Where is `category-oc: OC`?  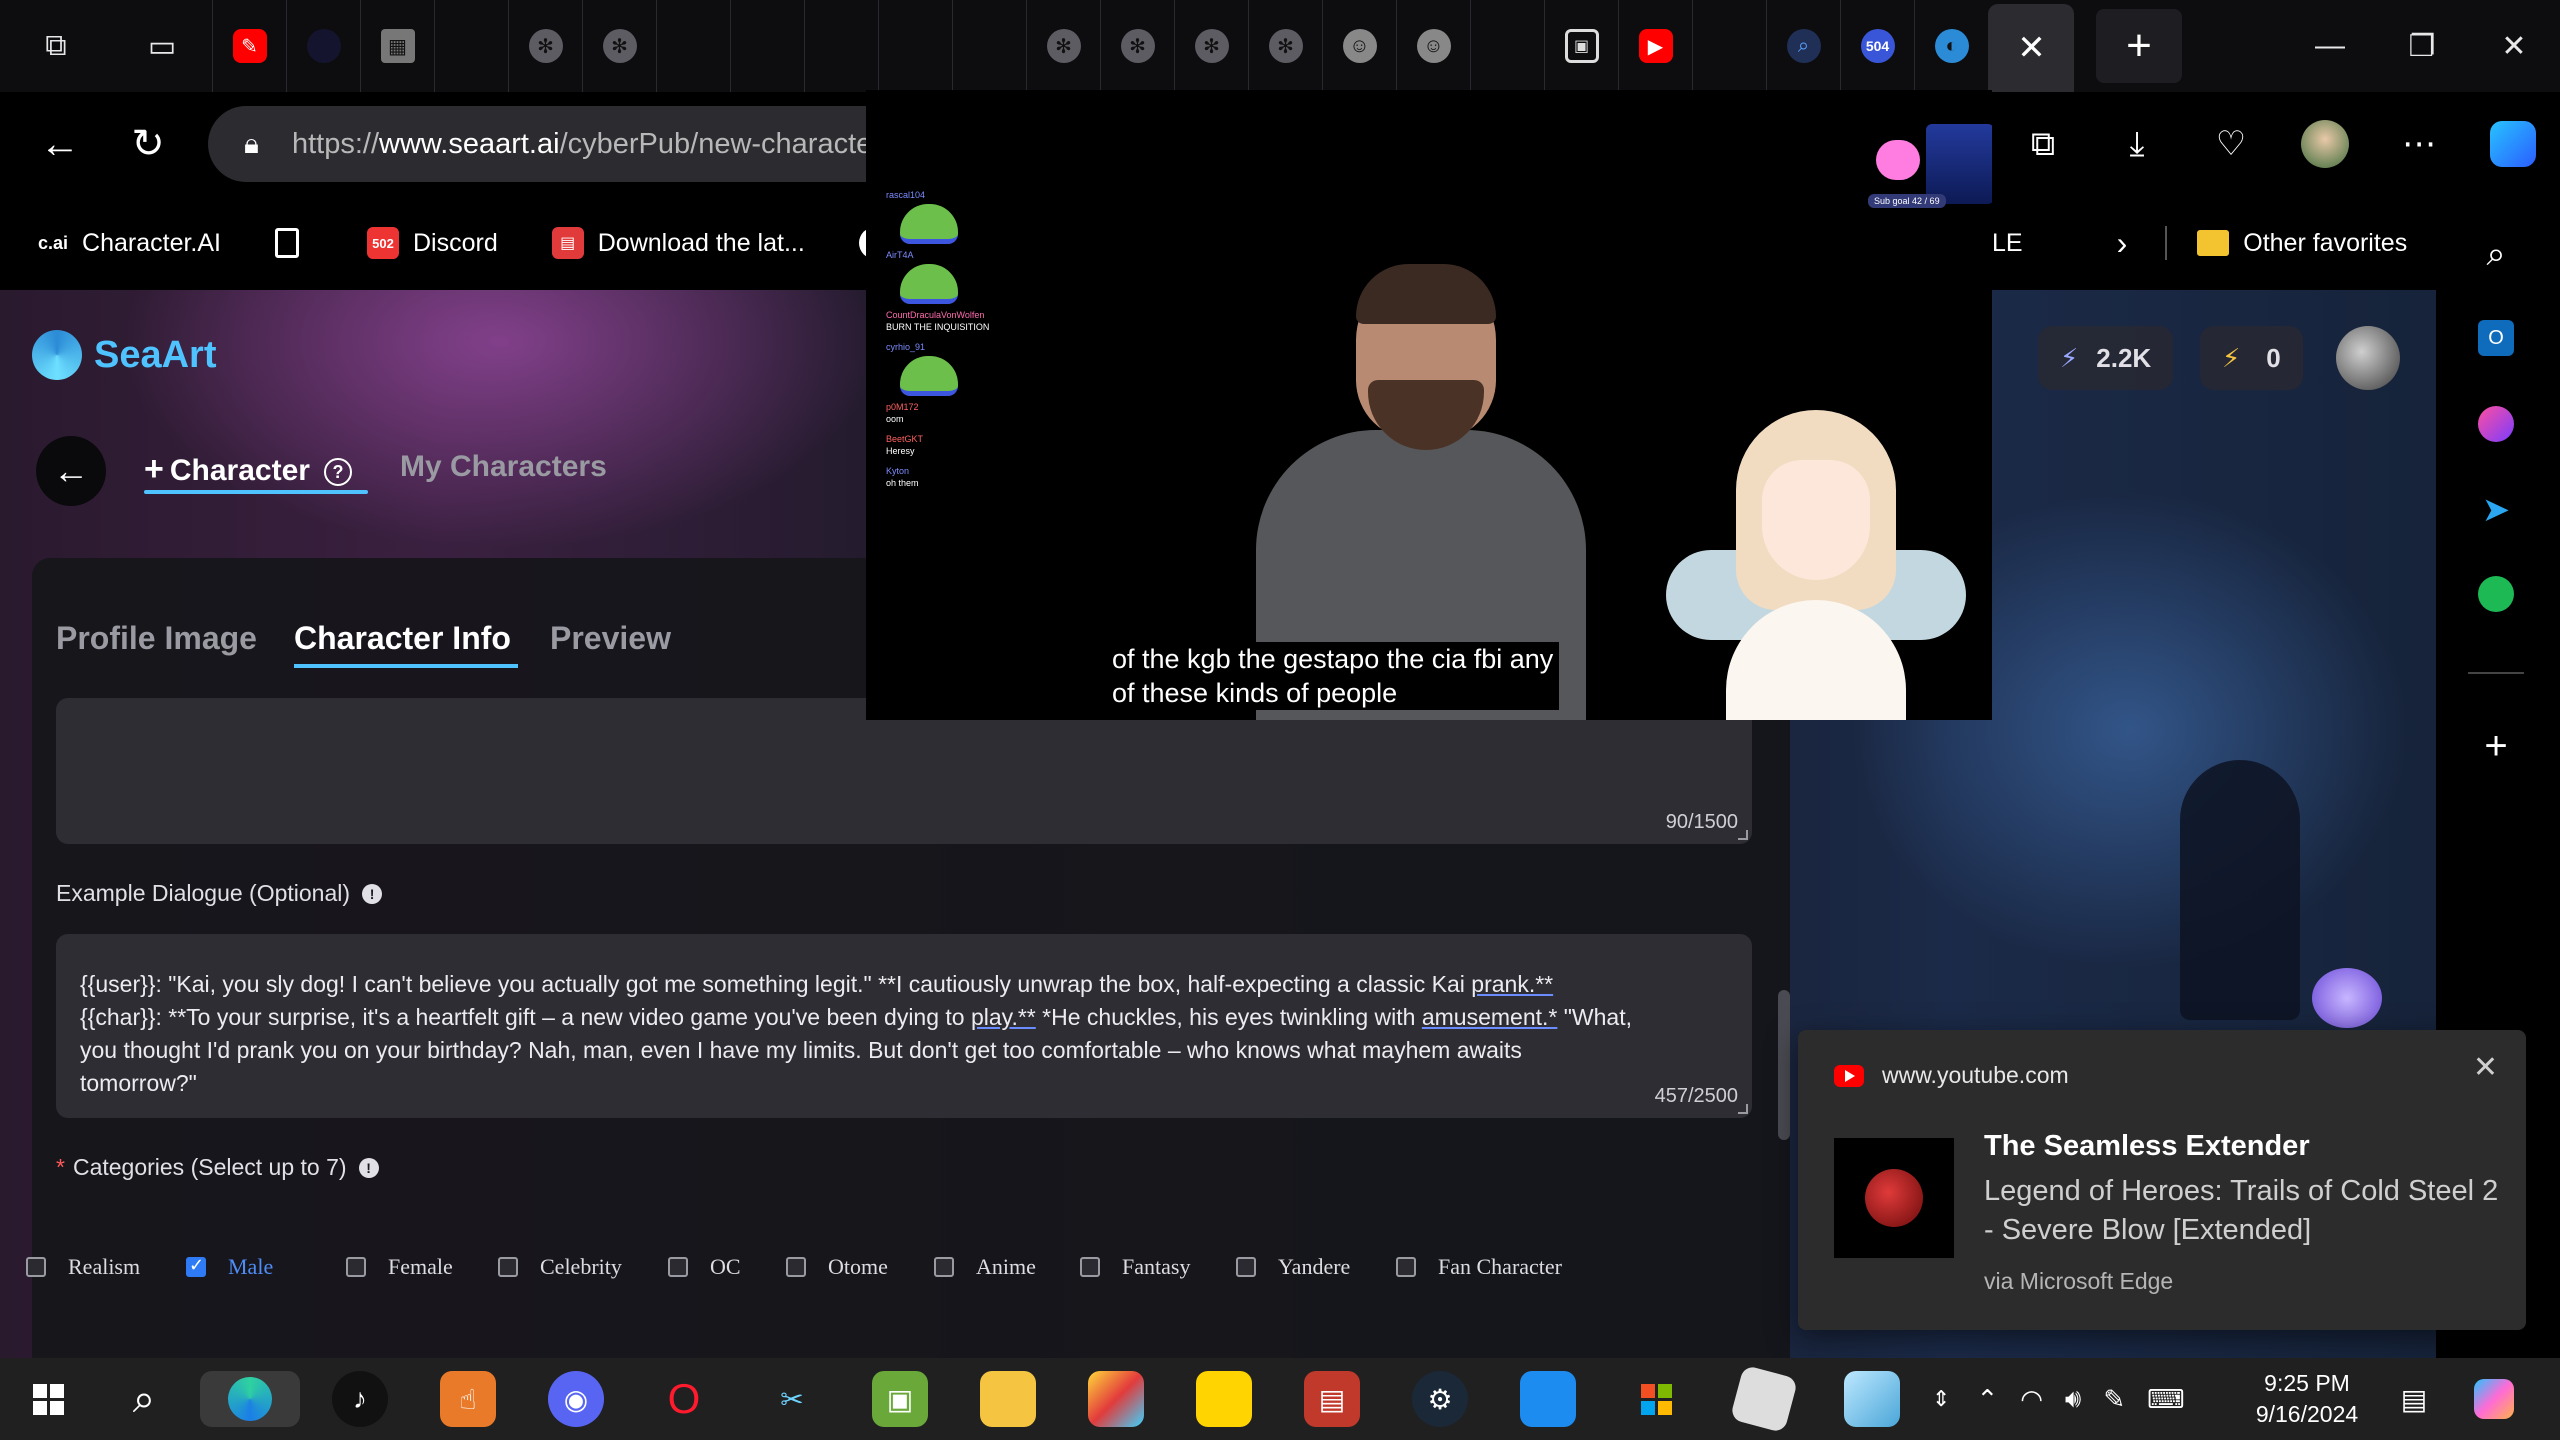 category-oc: OC is located at coordinates (727, 1267).